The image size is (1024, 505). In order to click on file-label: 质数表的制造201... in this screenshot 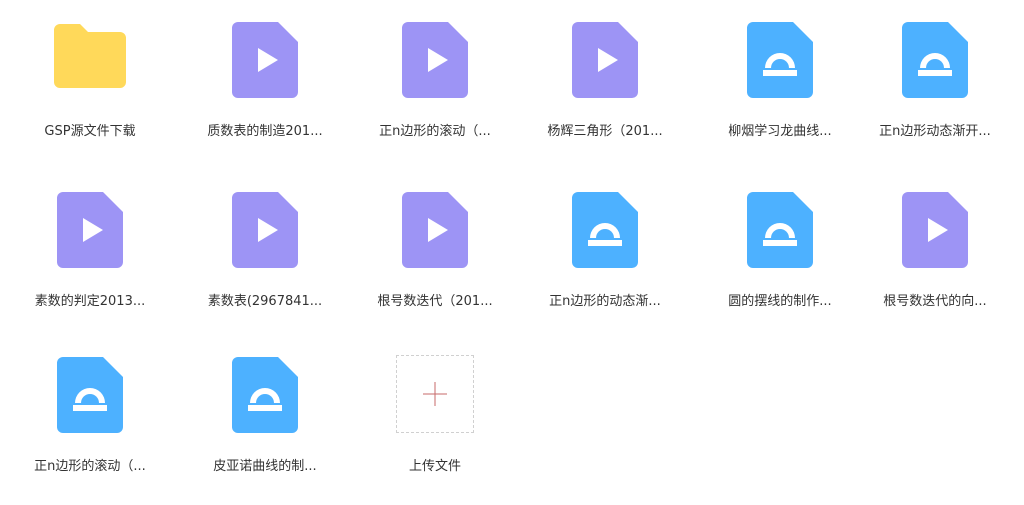, I will do `click(265, 131)`.